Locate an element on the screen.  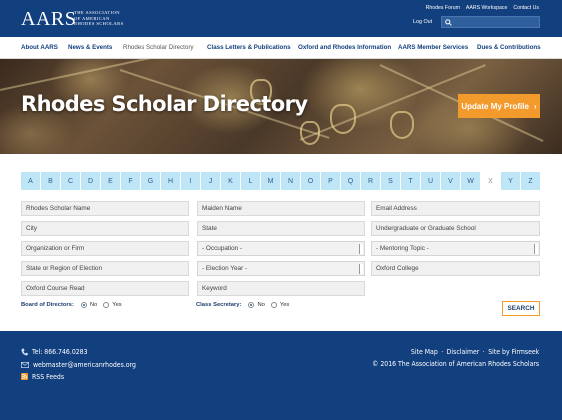
letter-f-button: F is located at coordinates (130, 181).